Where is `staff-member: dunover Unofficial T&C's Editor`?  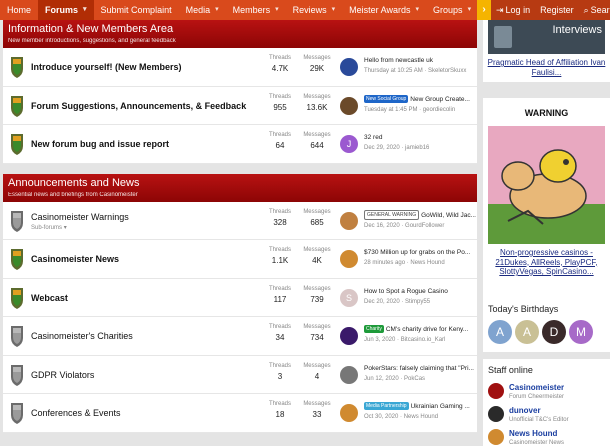 staff-member: dunover Unofficial T&C's Editor is located at coordinates (546, 415).